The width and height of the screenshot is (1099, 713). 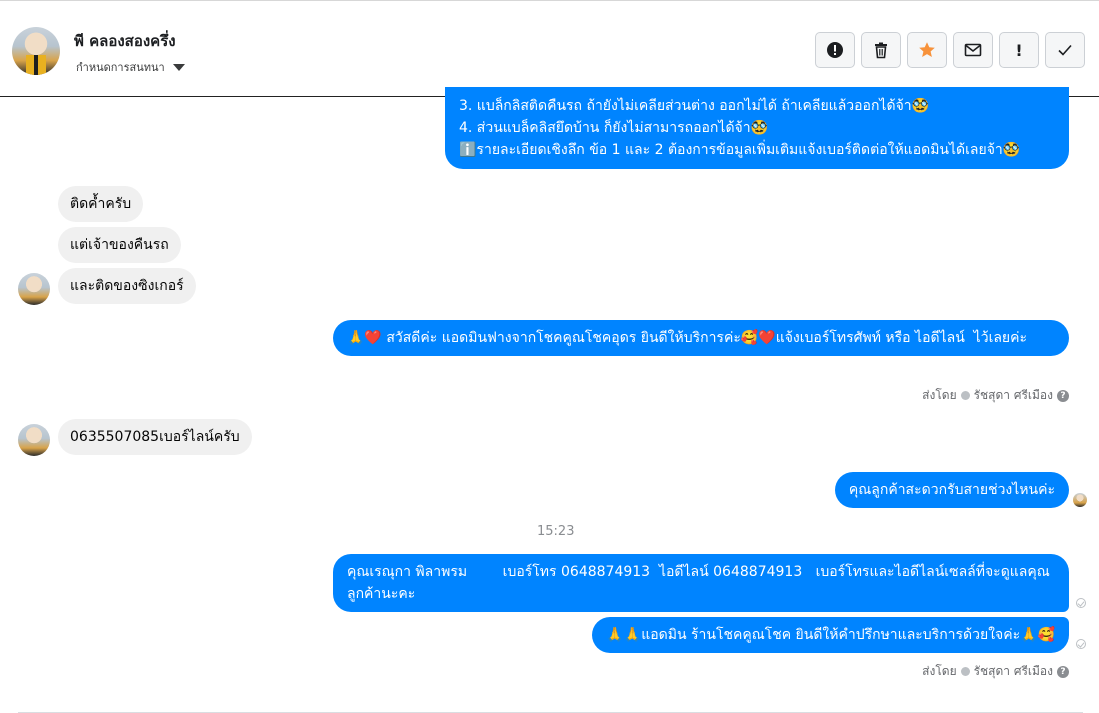 I want to click on trash-icon, so click(x=881, y=50).